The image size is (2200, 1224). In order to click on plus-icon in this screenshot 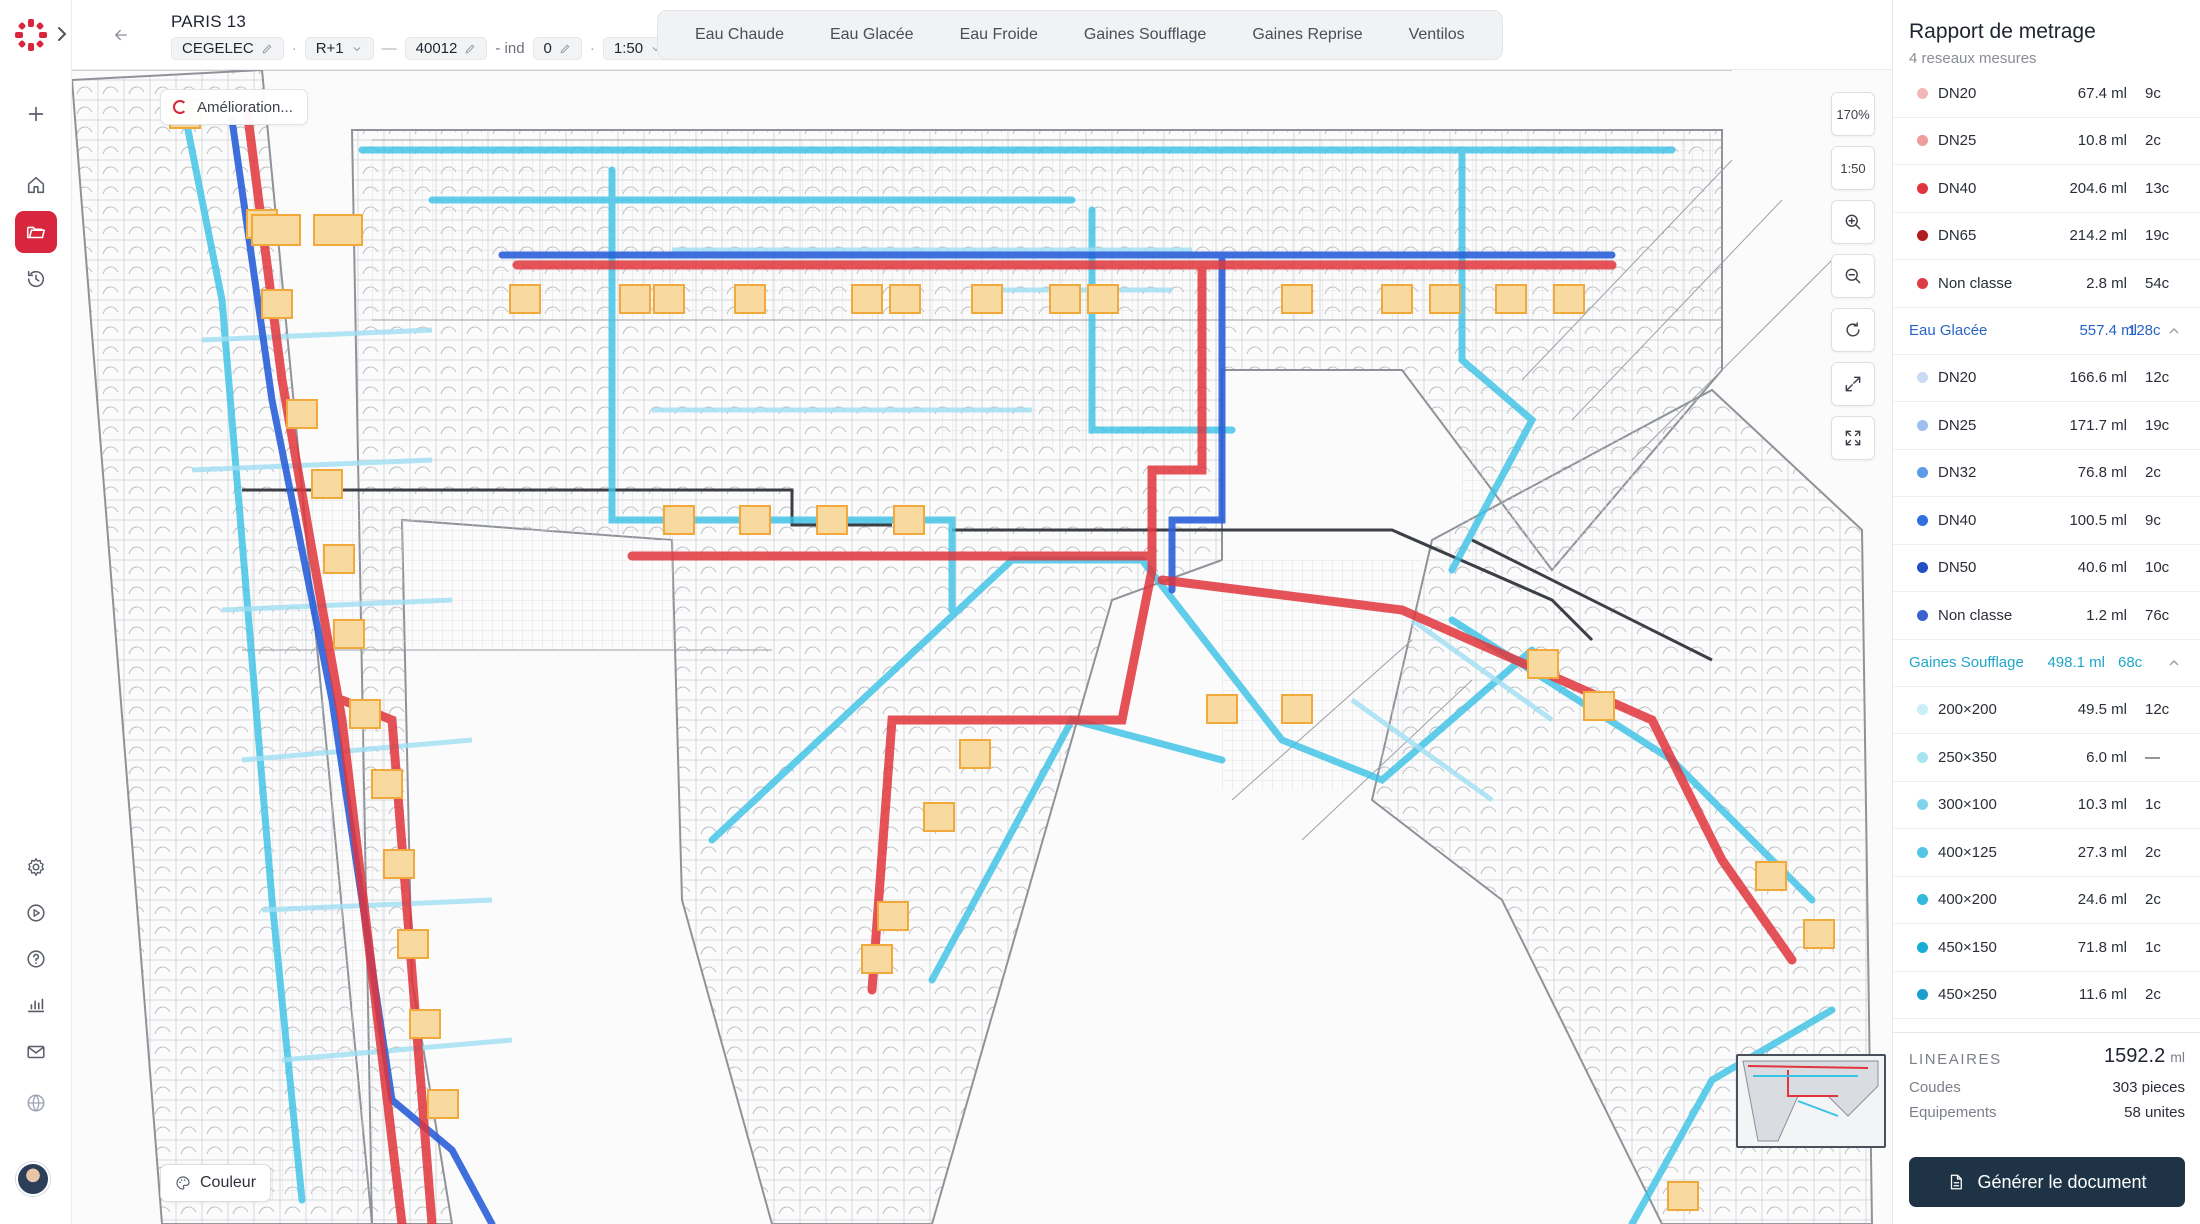, I will do `click(36, 114)`.